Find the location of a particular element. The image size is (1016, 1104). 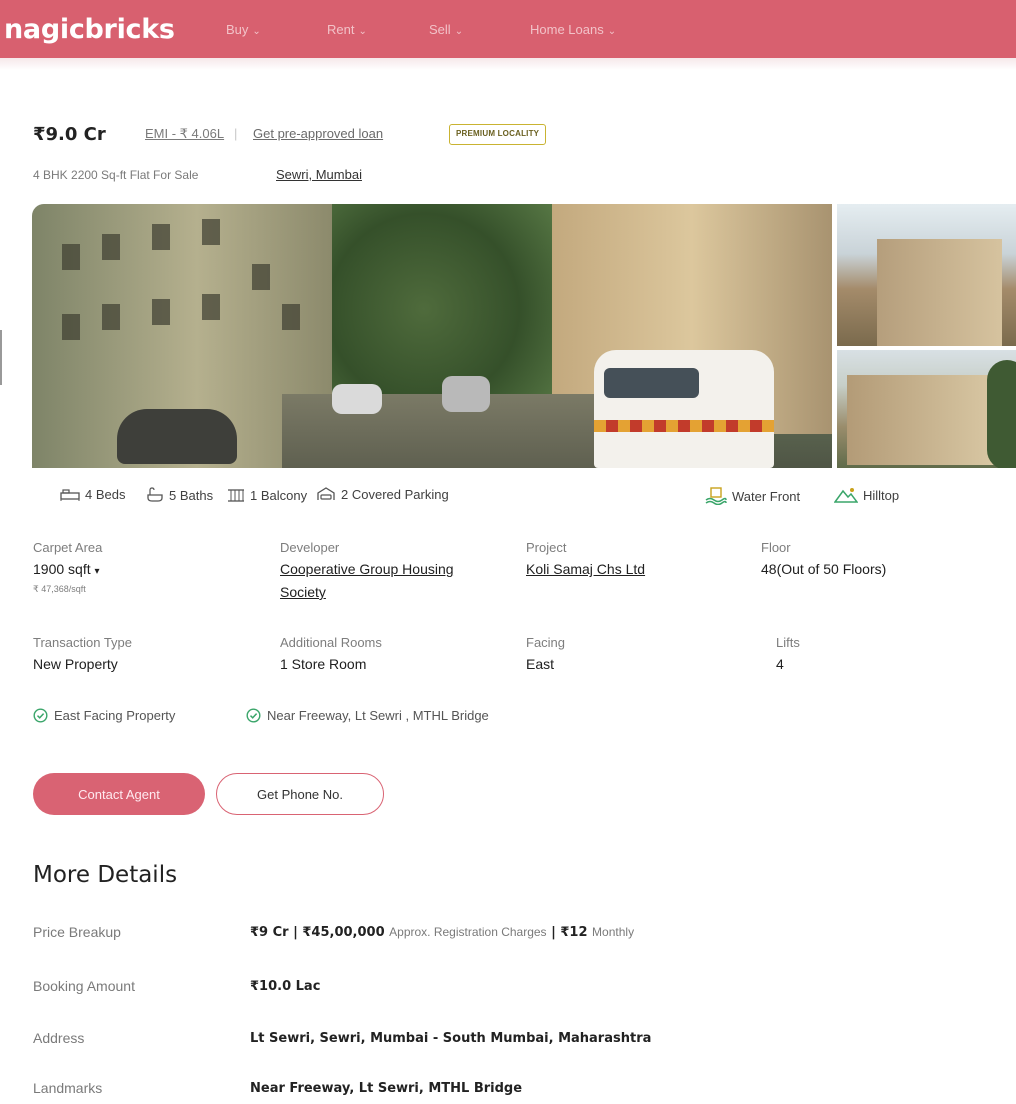

developer-link-line1: Cooperative Group Housing is located at coordinates (367, 569).